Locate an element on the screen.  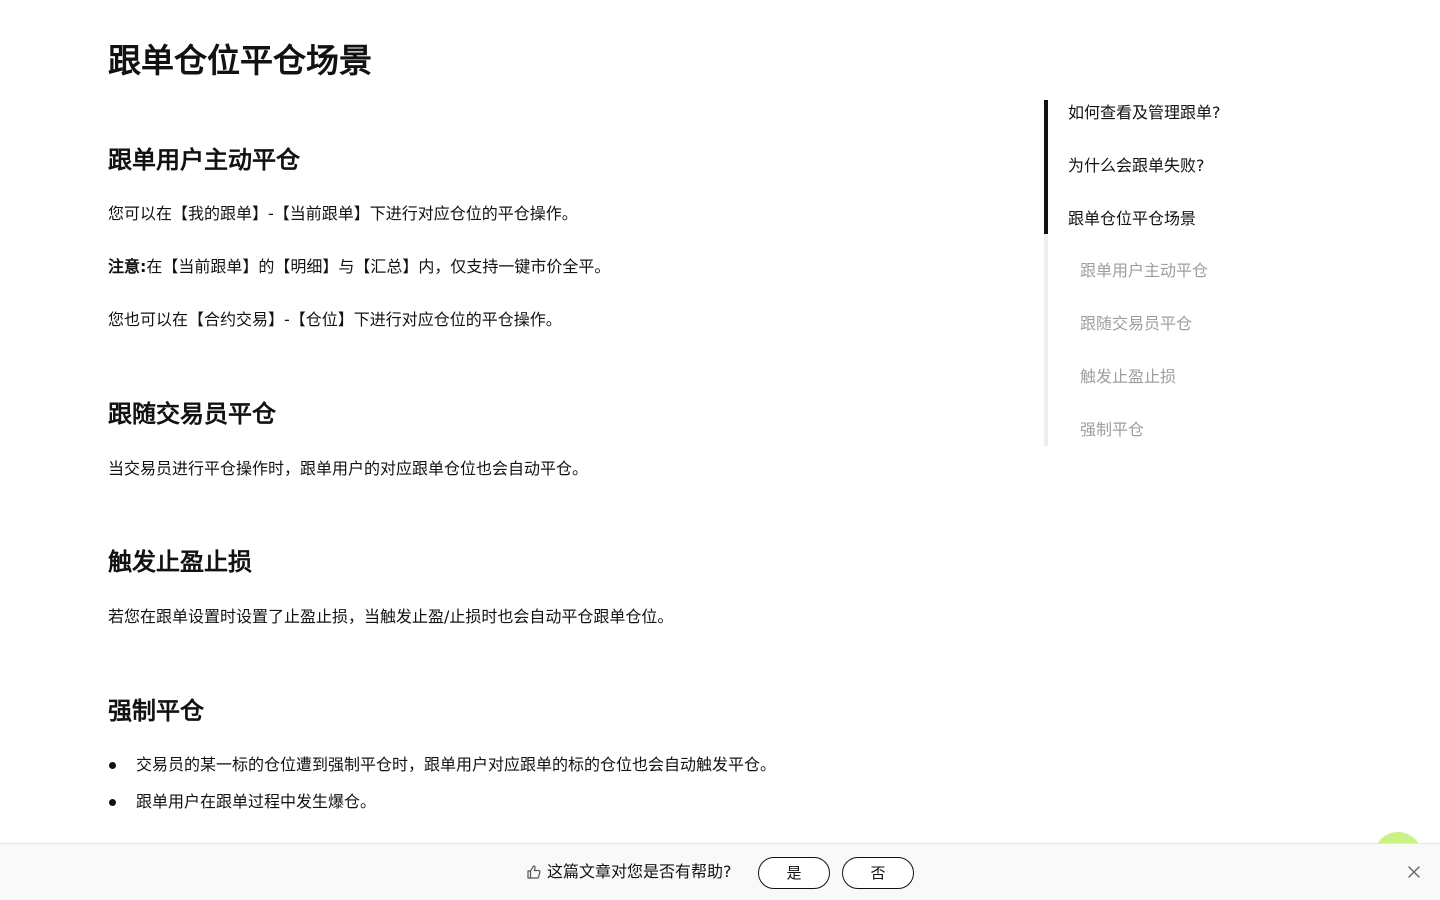
feedback-yes-button: 是 is located at coordinates (794, 873).